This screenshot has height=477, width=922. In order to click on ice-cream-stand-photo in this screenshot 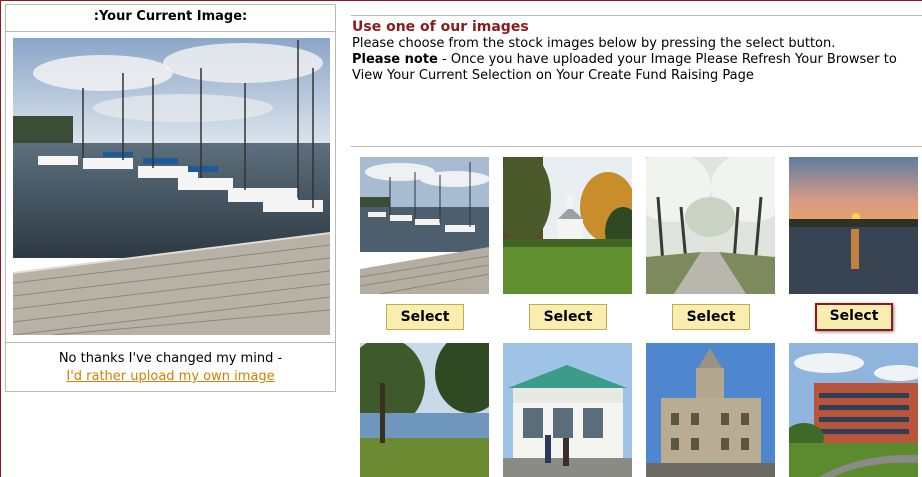, I will do `click(567, 410)`.